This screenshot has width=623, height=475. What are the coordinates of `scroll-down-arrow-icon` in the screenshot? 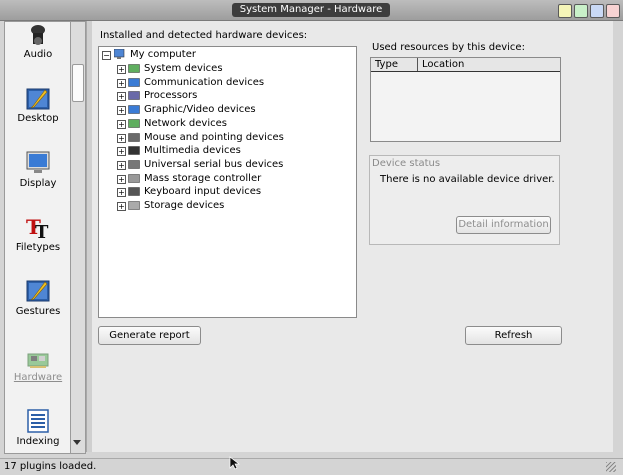 It's located at (77, 442).